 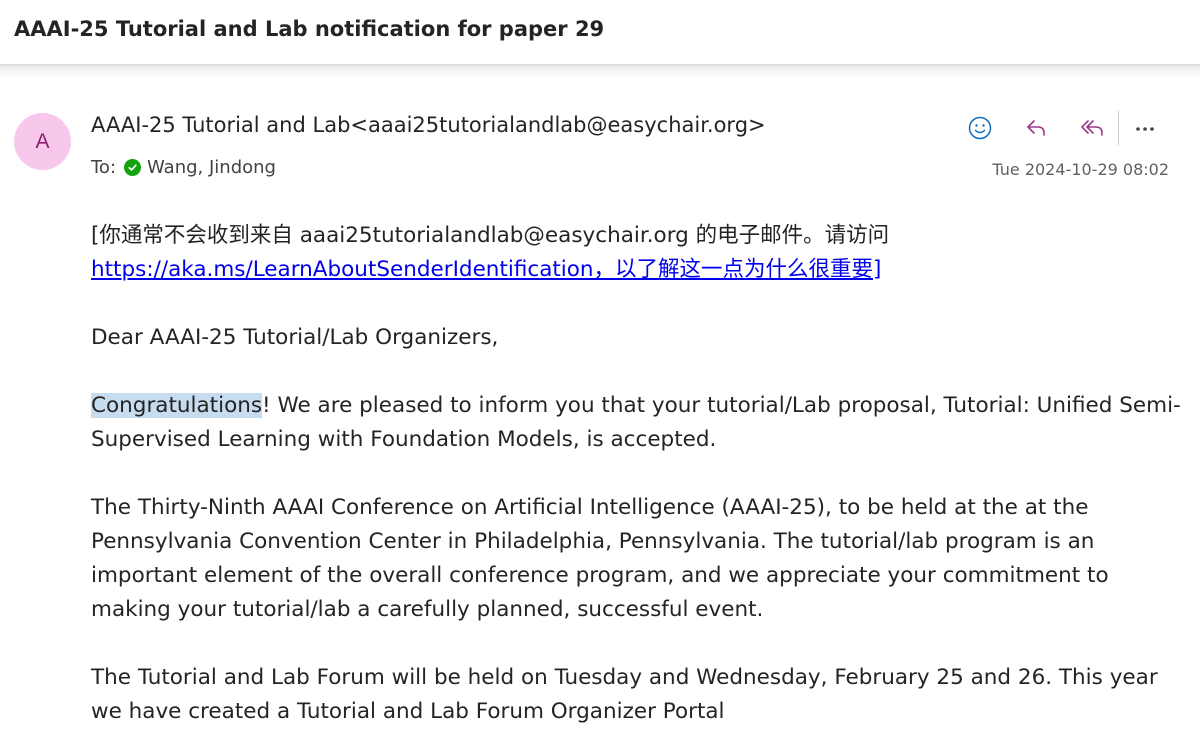 I want to click on reply-all-icon, so click(x=1092, y=128).